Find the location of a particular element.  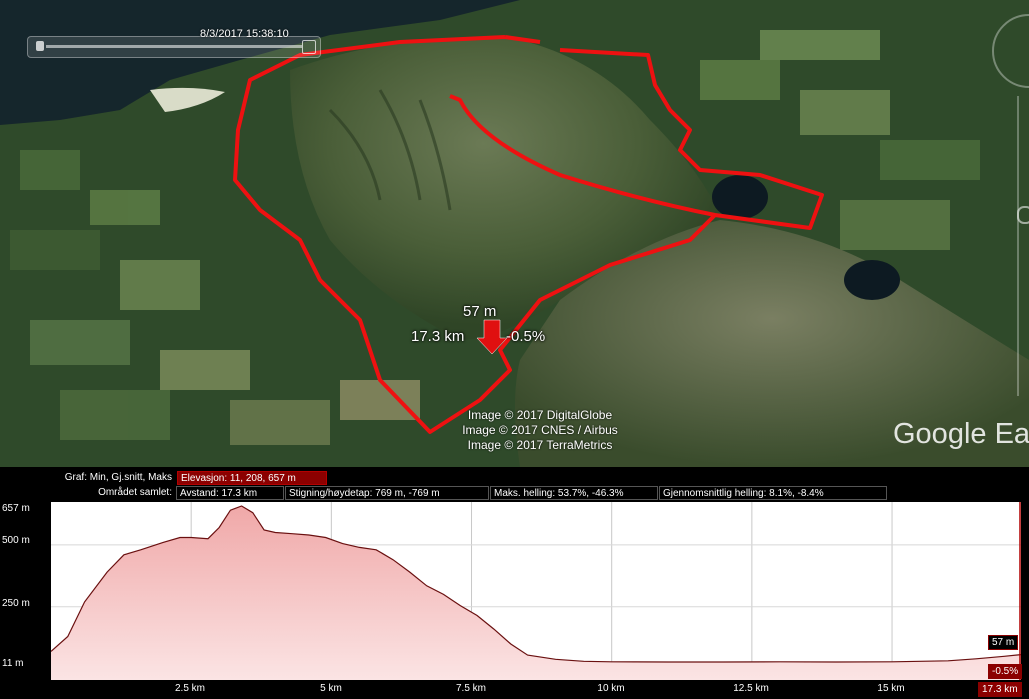

cursor-distance-tag: 17.3 km is located at coordinates (1000, 689).